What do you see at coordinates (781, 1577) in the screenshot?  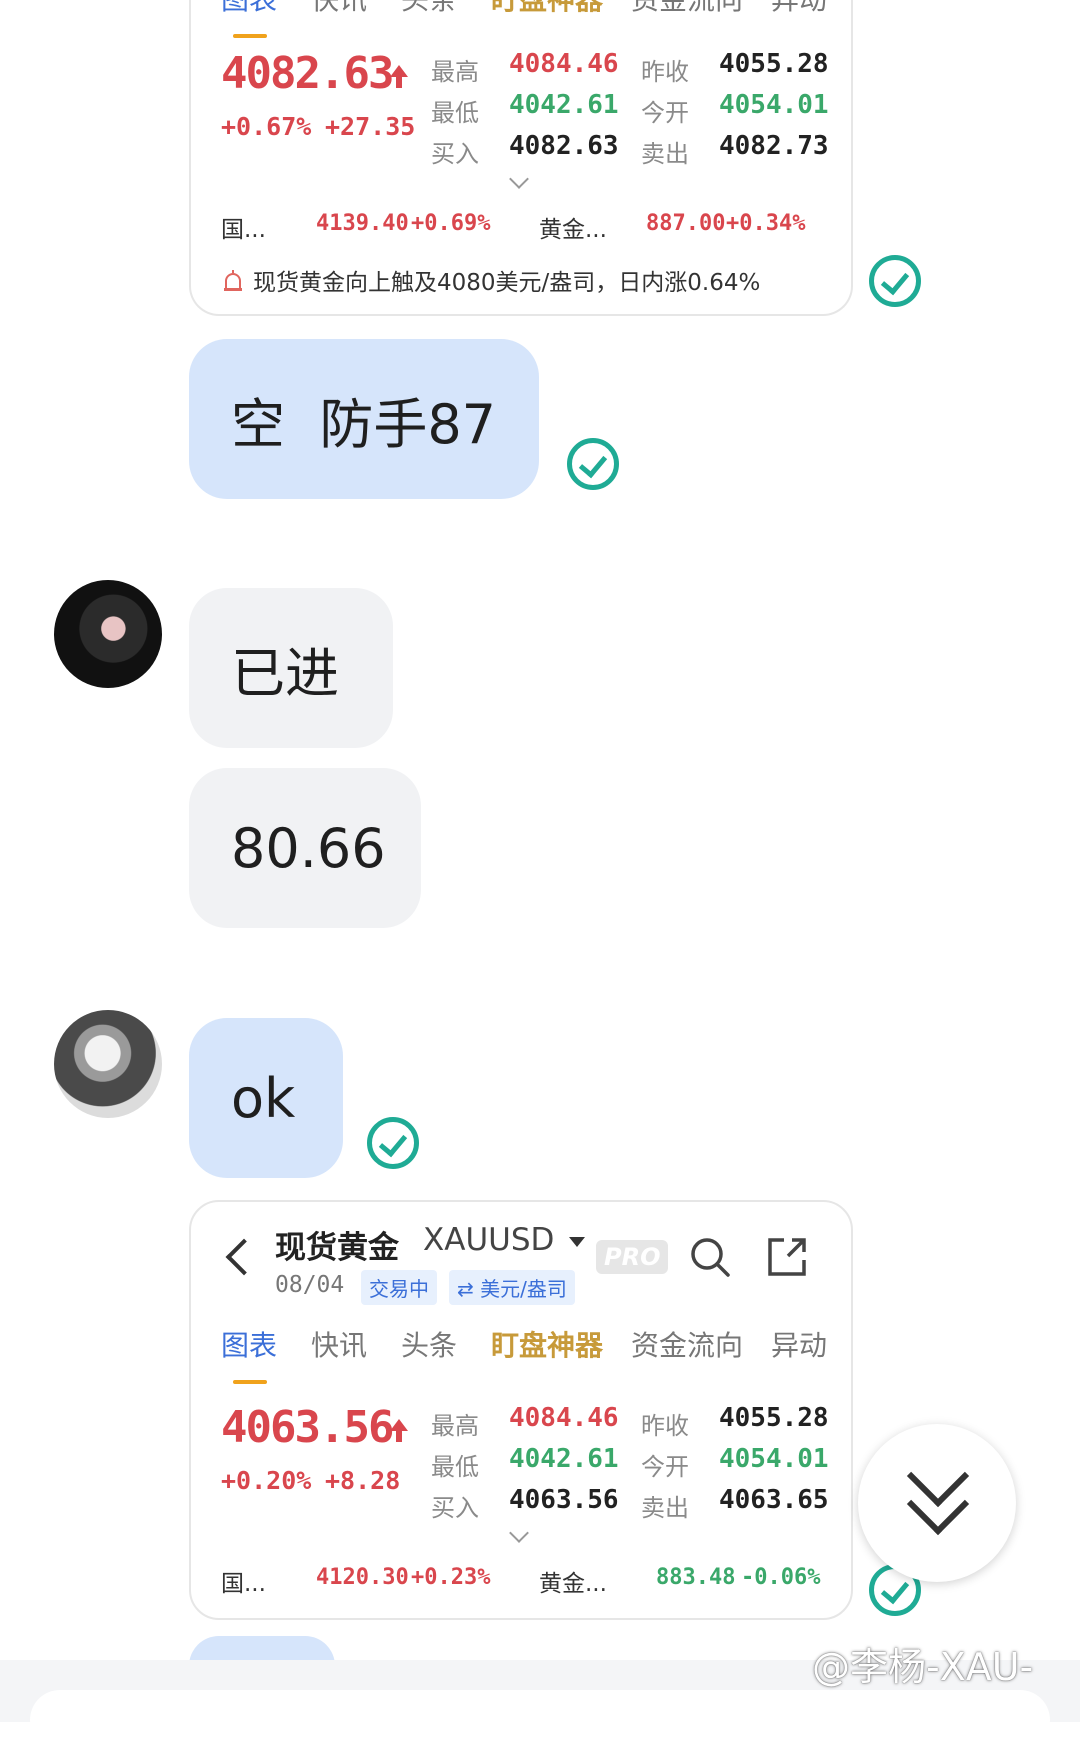 I see `index-change: -0.06%` at bounding box center [781, 1577].